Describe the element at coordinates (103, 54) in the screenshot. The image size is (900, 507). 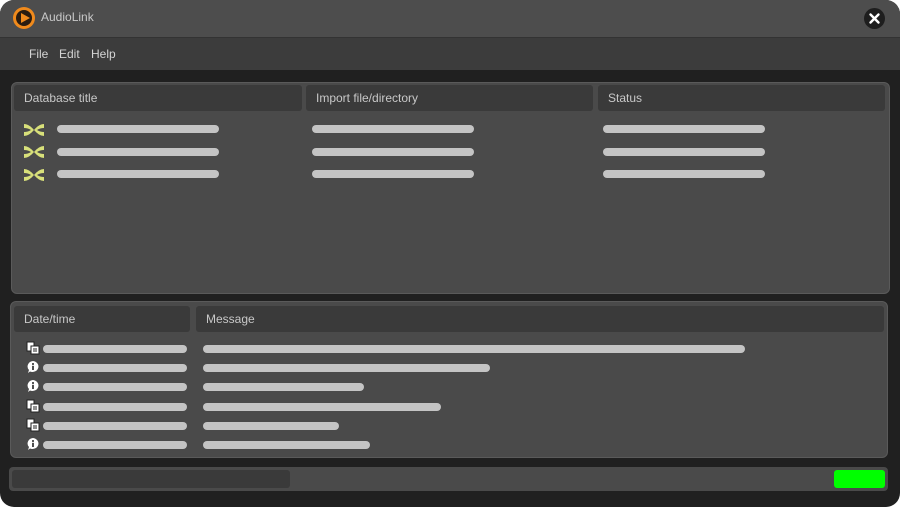
I see `menu-help: Help` at that location.